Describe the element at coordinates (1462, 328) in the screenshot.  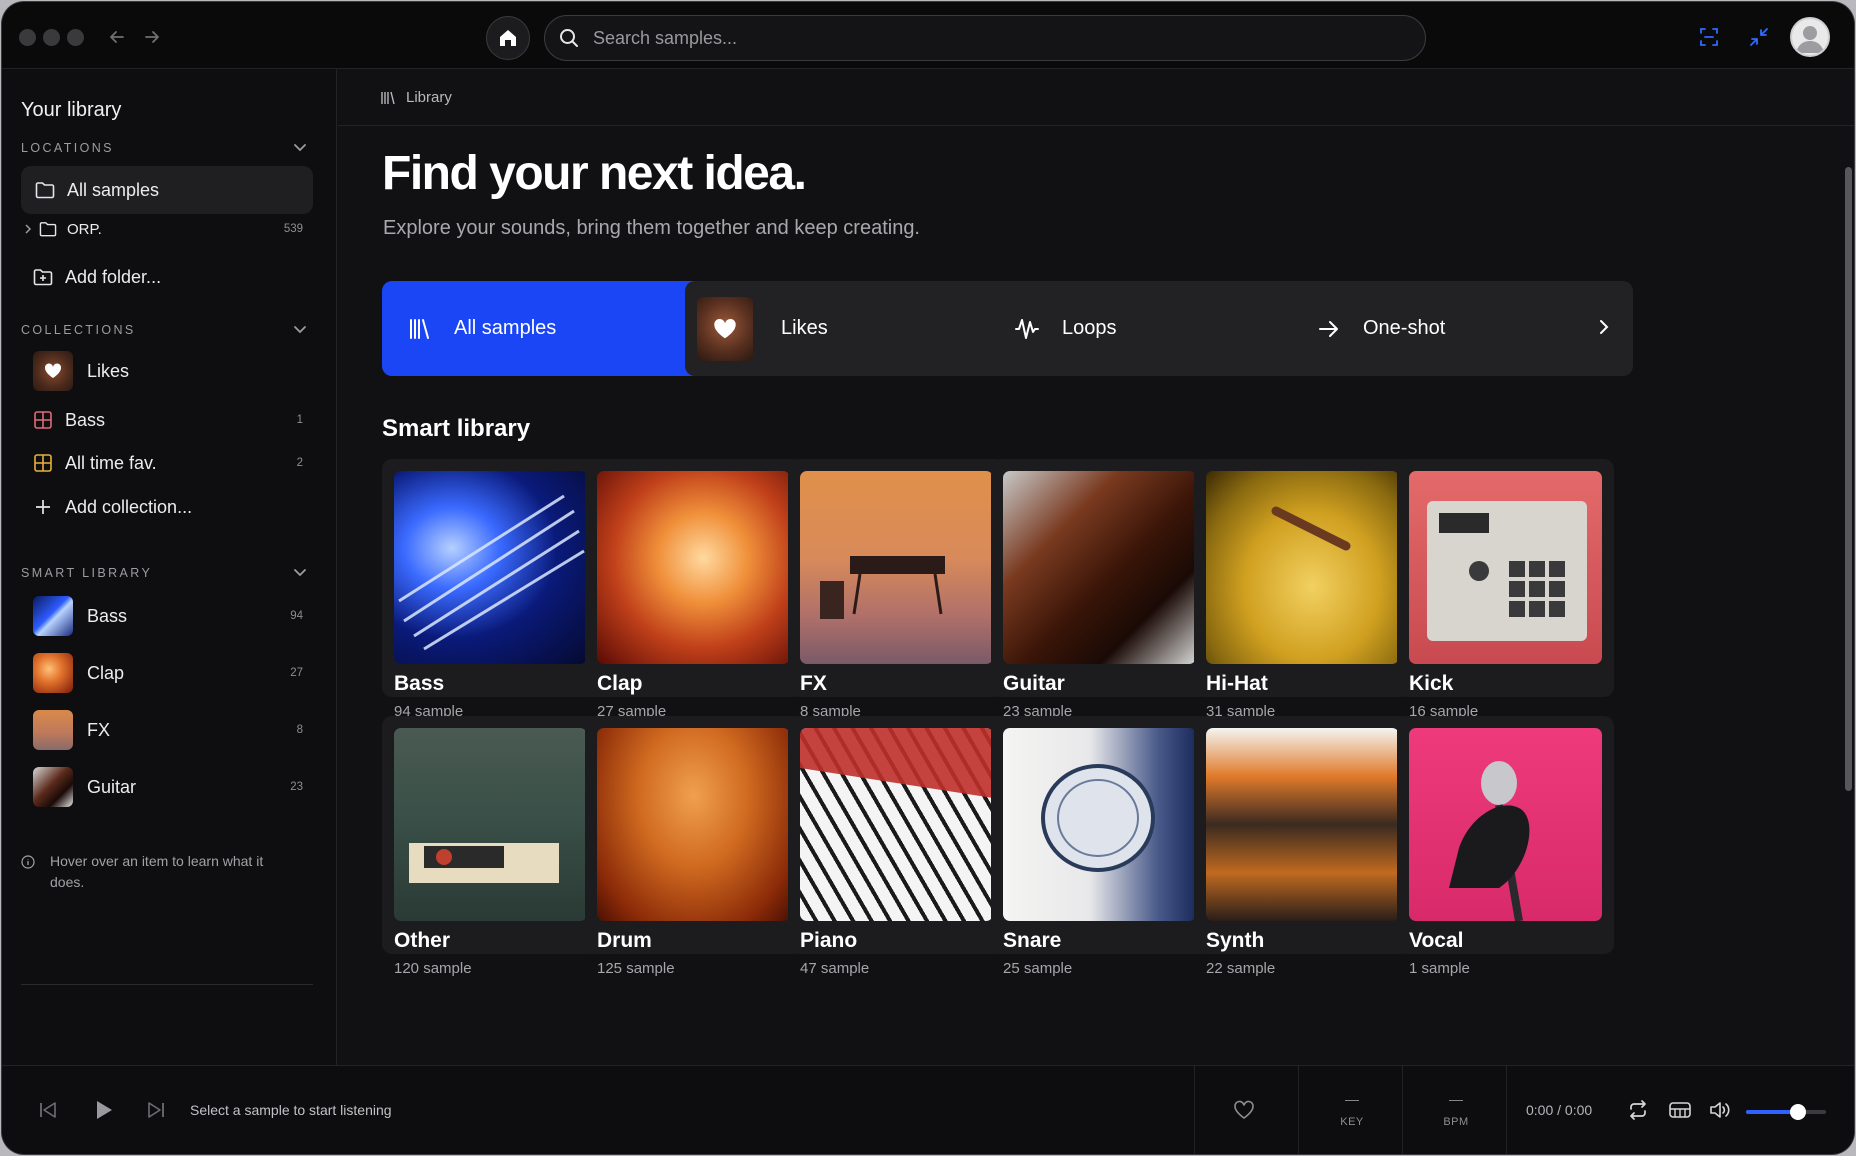
I see `quick-link-one-shot: One-shot` at that location.